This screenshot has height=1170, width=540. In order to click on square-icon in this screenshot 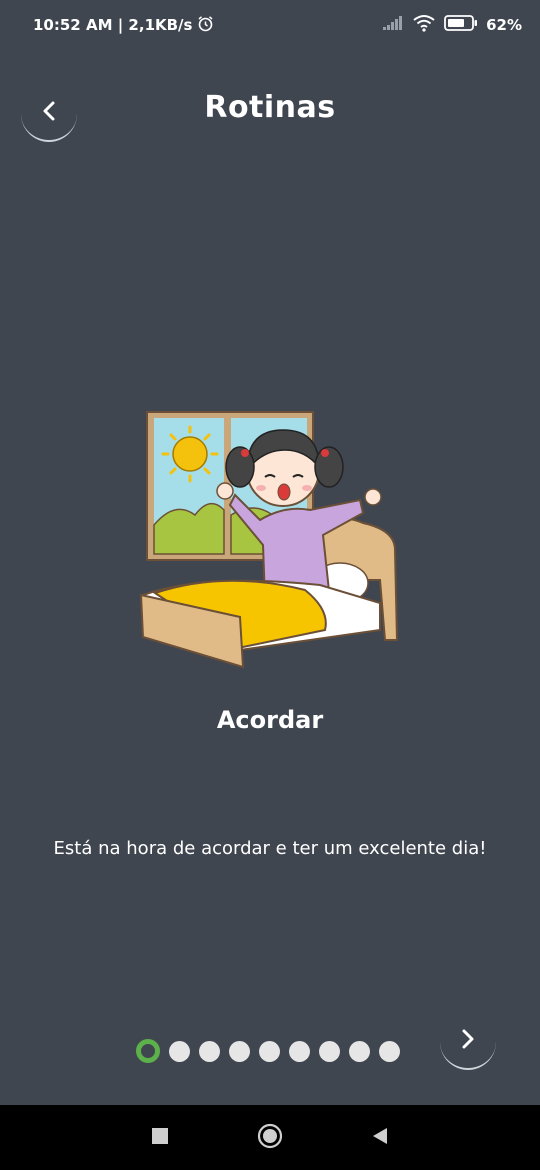, I will do `click(160, 1138)`.